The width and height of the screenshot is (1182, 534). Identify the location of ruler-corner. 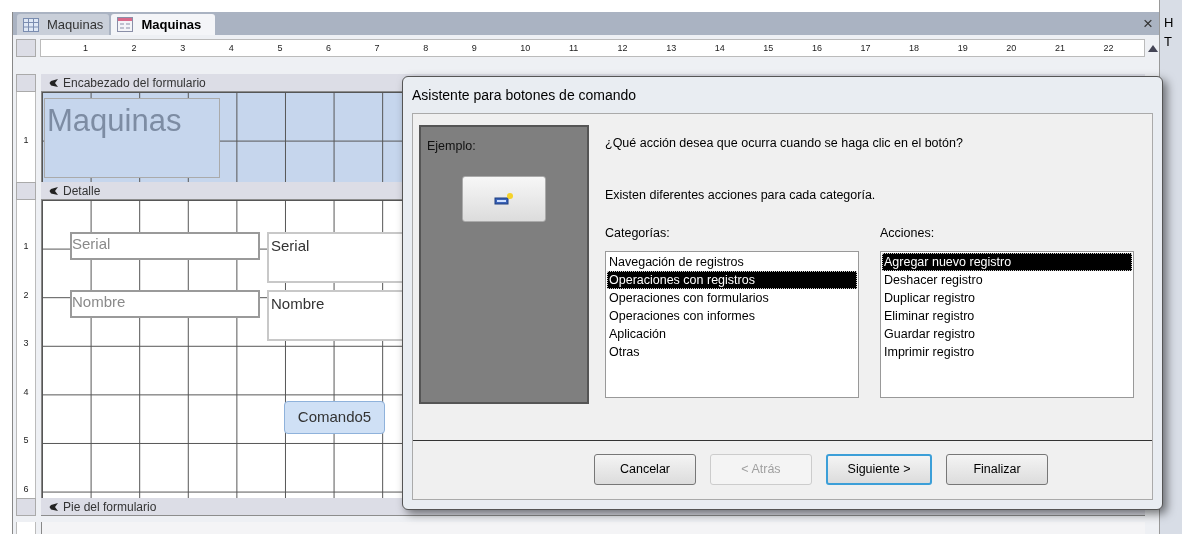
(26, 48).